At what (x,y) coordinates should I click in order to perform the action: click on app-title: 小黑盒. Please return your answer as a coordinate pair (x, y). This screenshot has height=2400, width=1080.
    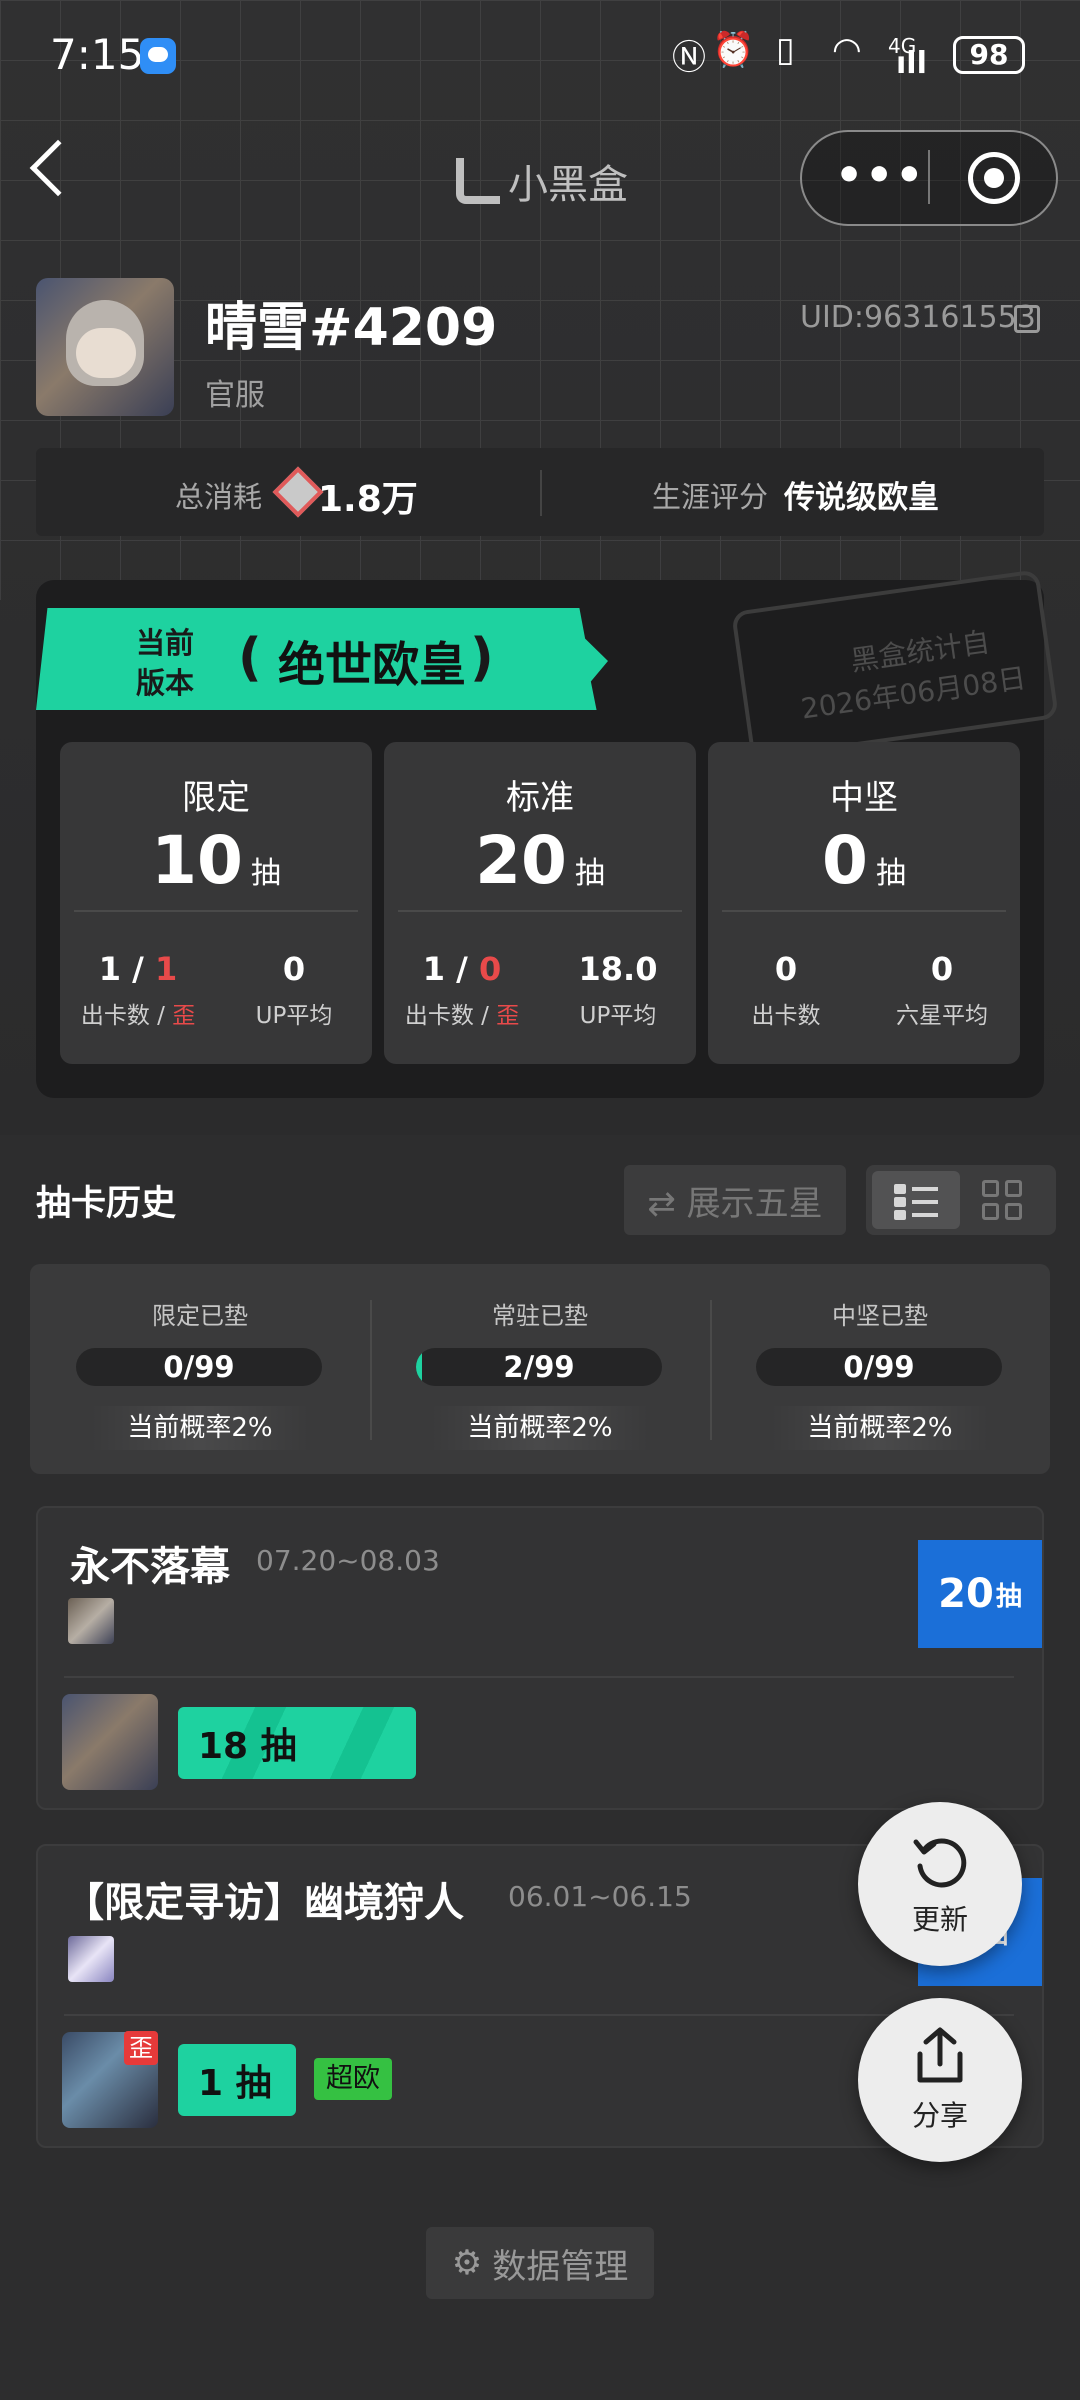
    Looking at the image, I should click on (542, 181).